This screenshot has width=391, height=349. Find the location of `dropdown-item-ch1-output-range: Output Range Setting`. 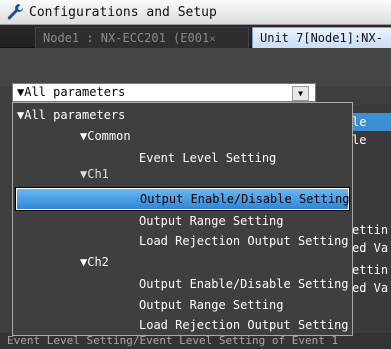

dropdown-item-ch1-output-range: Output Range Setting is located at coordinates (182, 221).